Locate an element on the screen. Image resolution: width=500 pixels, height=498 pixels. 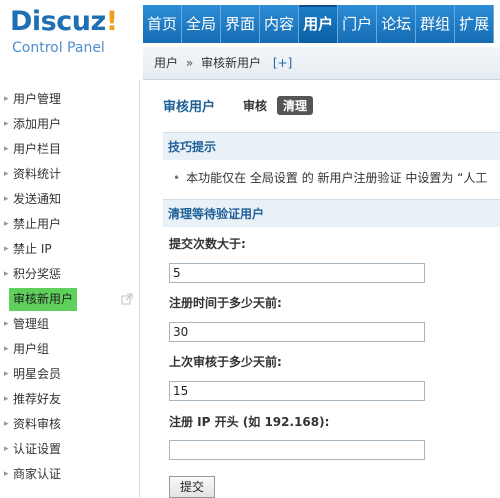
sidebar-item-merchant-verify: ▸ 商家认证 is located at coordinates (69, 474).